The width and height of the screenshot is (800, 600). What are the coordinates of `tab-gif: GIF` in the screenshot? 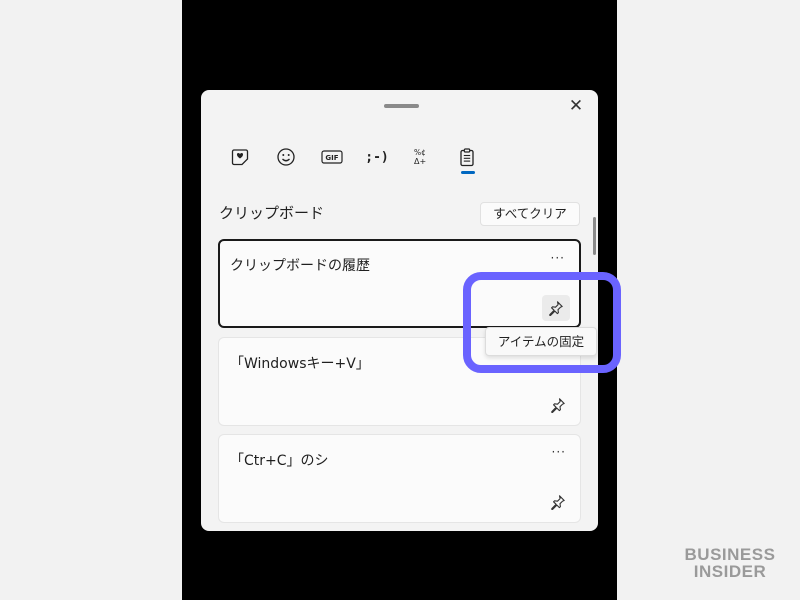 It's located at (332, 157).